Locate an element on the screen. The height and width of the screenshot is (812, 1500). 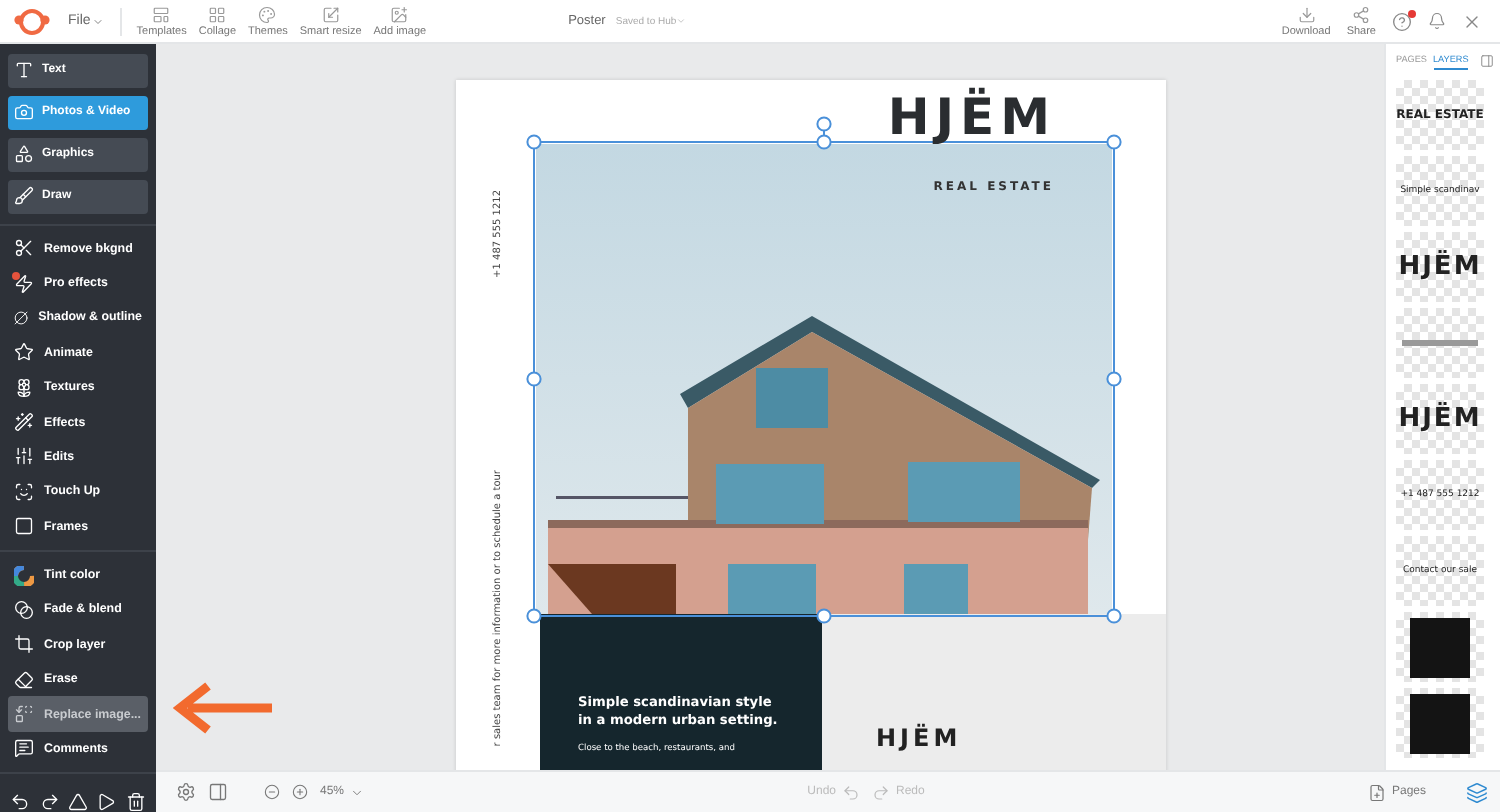
trash-icon is located at coordinates (135, 802).